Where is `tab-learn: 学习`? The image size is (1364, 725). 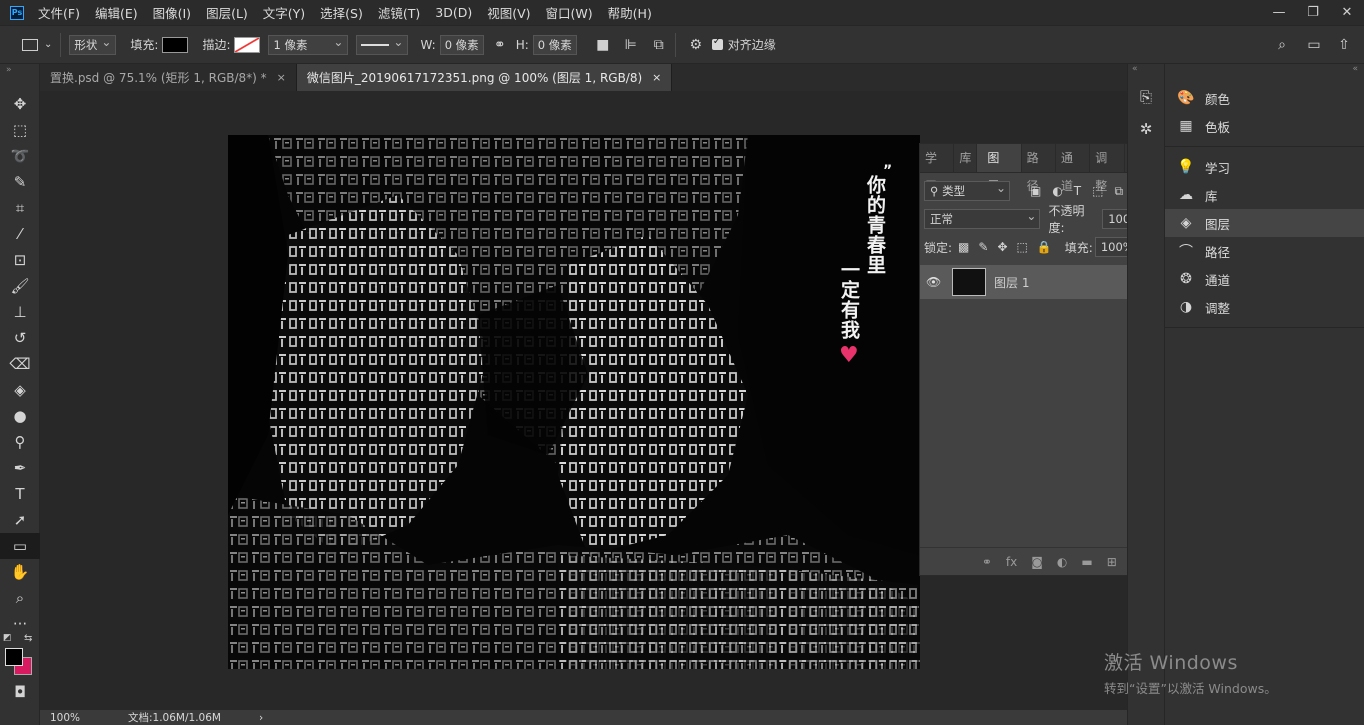 tab-learn: 学习 is located at coordinates (937, 168).